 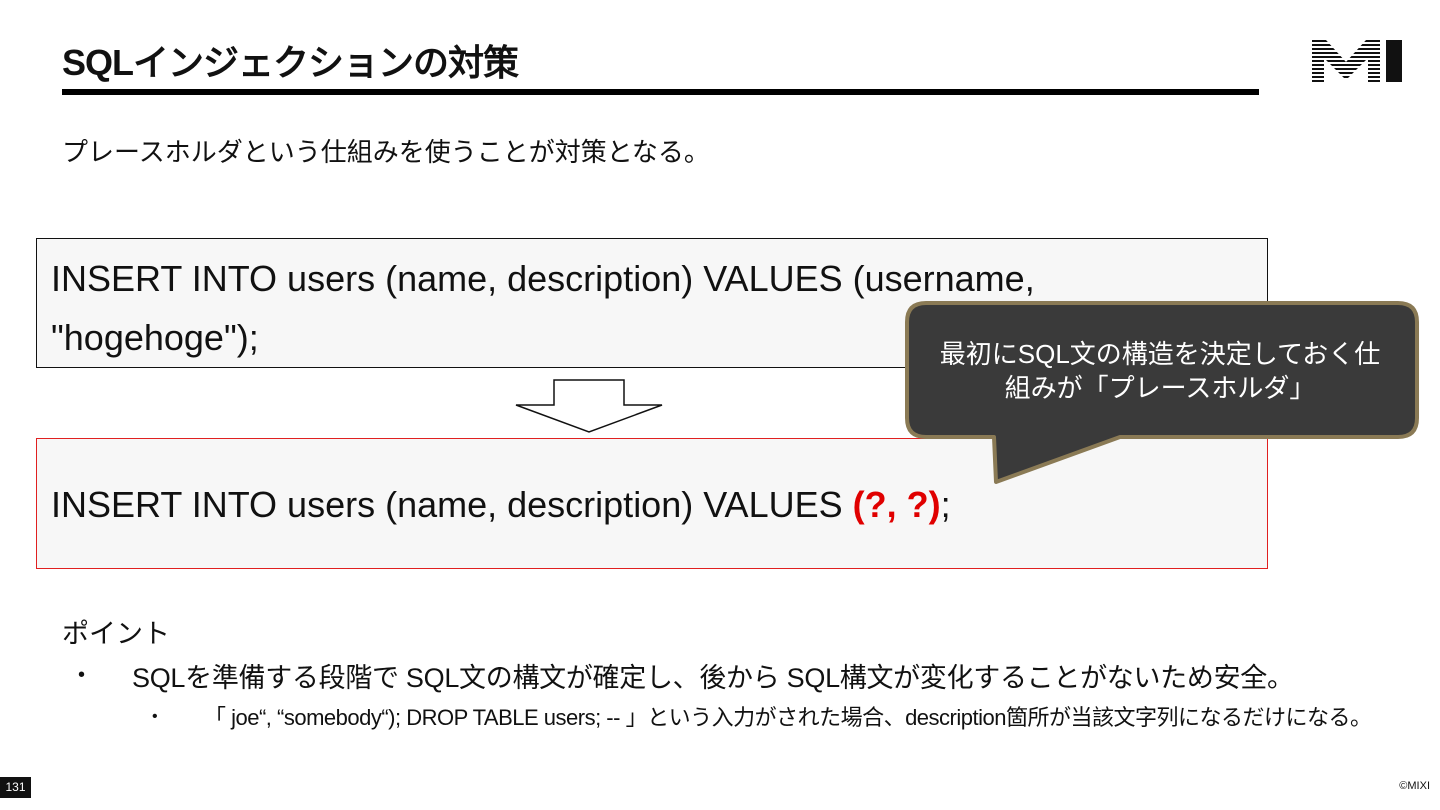 What do you see at coordinates (1160, 371) in the screenshot?
I see `callout-text: 最初にSQL文の構造を決定しておく仕 組みが「プレースホルダ」` at bounding box center [1160, 371].